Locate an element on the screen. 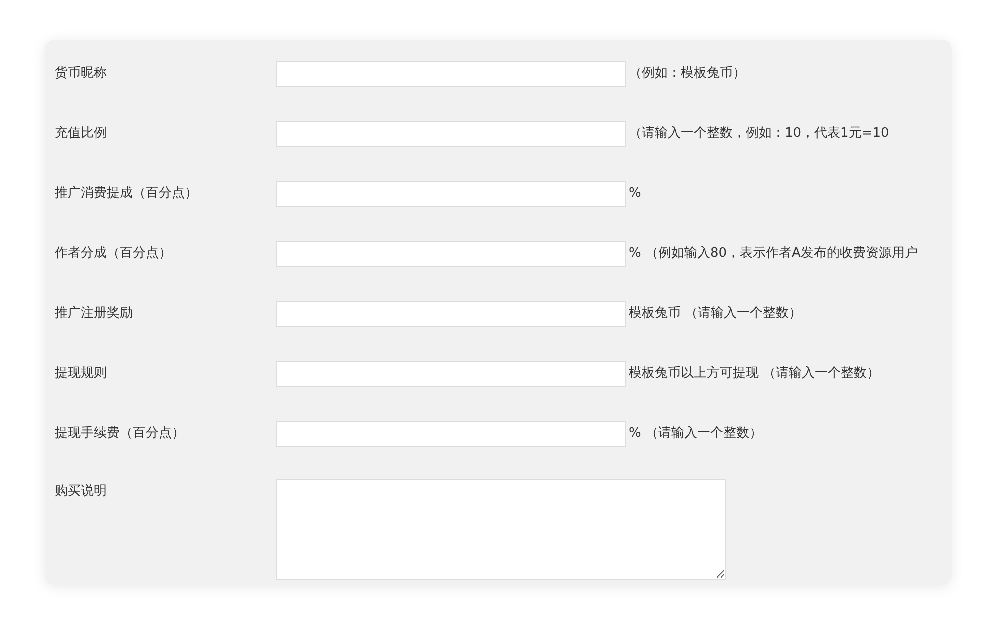  field-label: 购买说明 is located at coordinates (81, 492).